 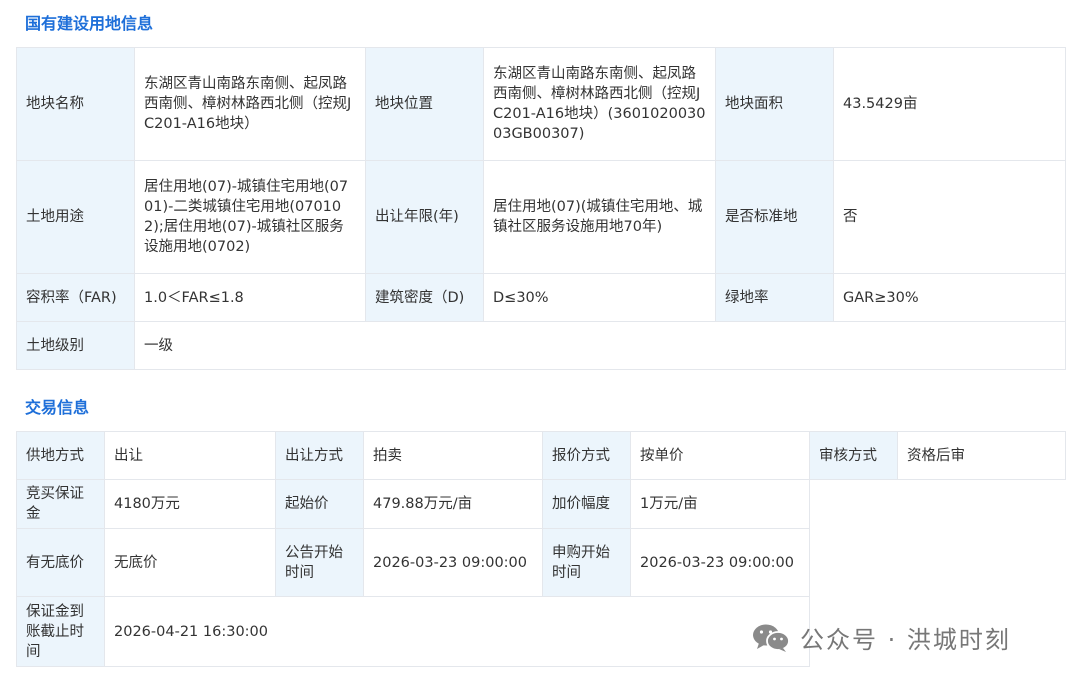 I want to click on table-row: 竞买保证金 4180万元 起始价 479.88万元/亩 加价幅度 1万元/亩, so click(x=541, y=504).